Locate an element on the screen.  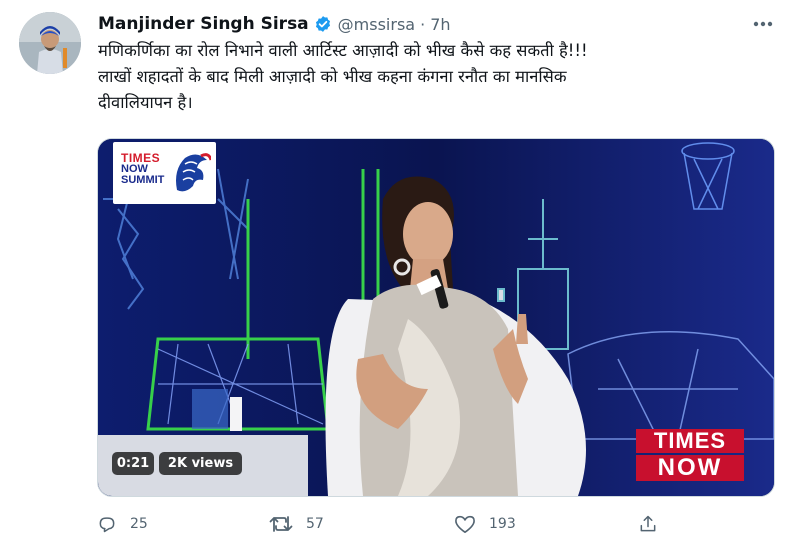
summit-logo: TIMES NOW SUMMIT is located at coordinates (164, 173).